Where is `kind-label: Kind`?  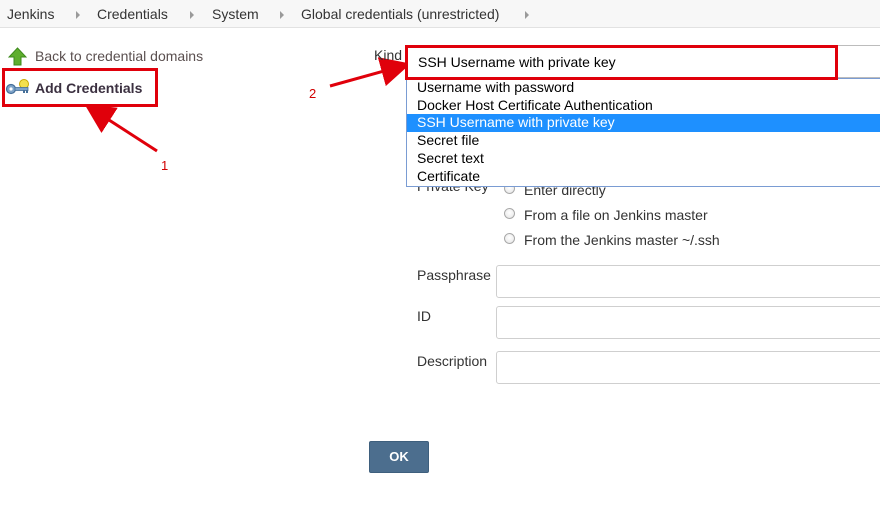
kind-label: Kind is located at coordinates (388, 55).